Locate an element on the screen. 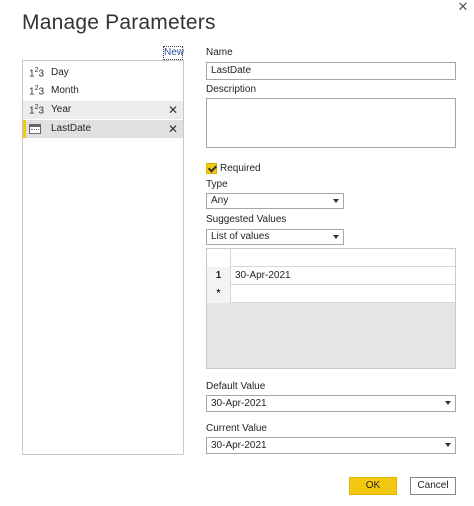 This screenshot has height=506, width=474. type-value: Any is located at coordinates (220, 200).